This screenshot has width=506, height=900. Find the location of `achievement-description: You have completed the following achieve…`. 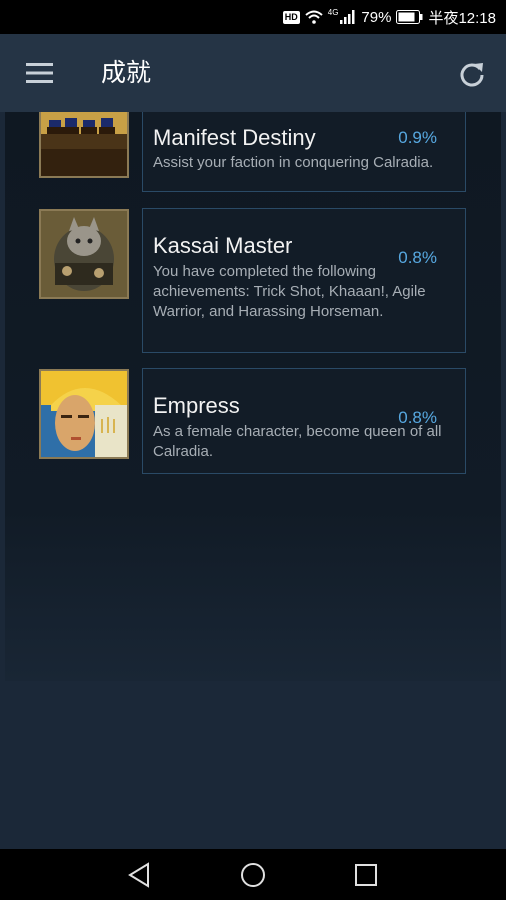

achievement-description: You have completed the following achieve… is located at coordinates (289, 291).